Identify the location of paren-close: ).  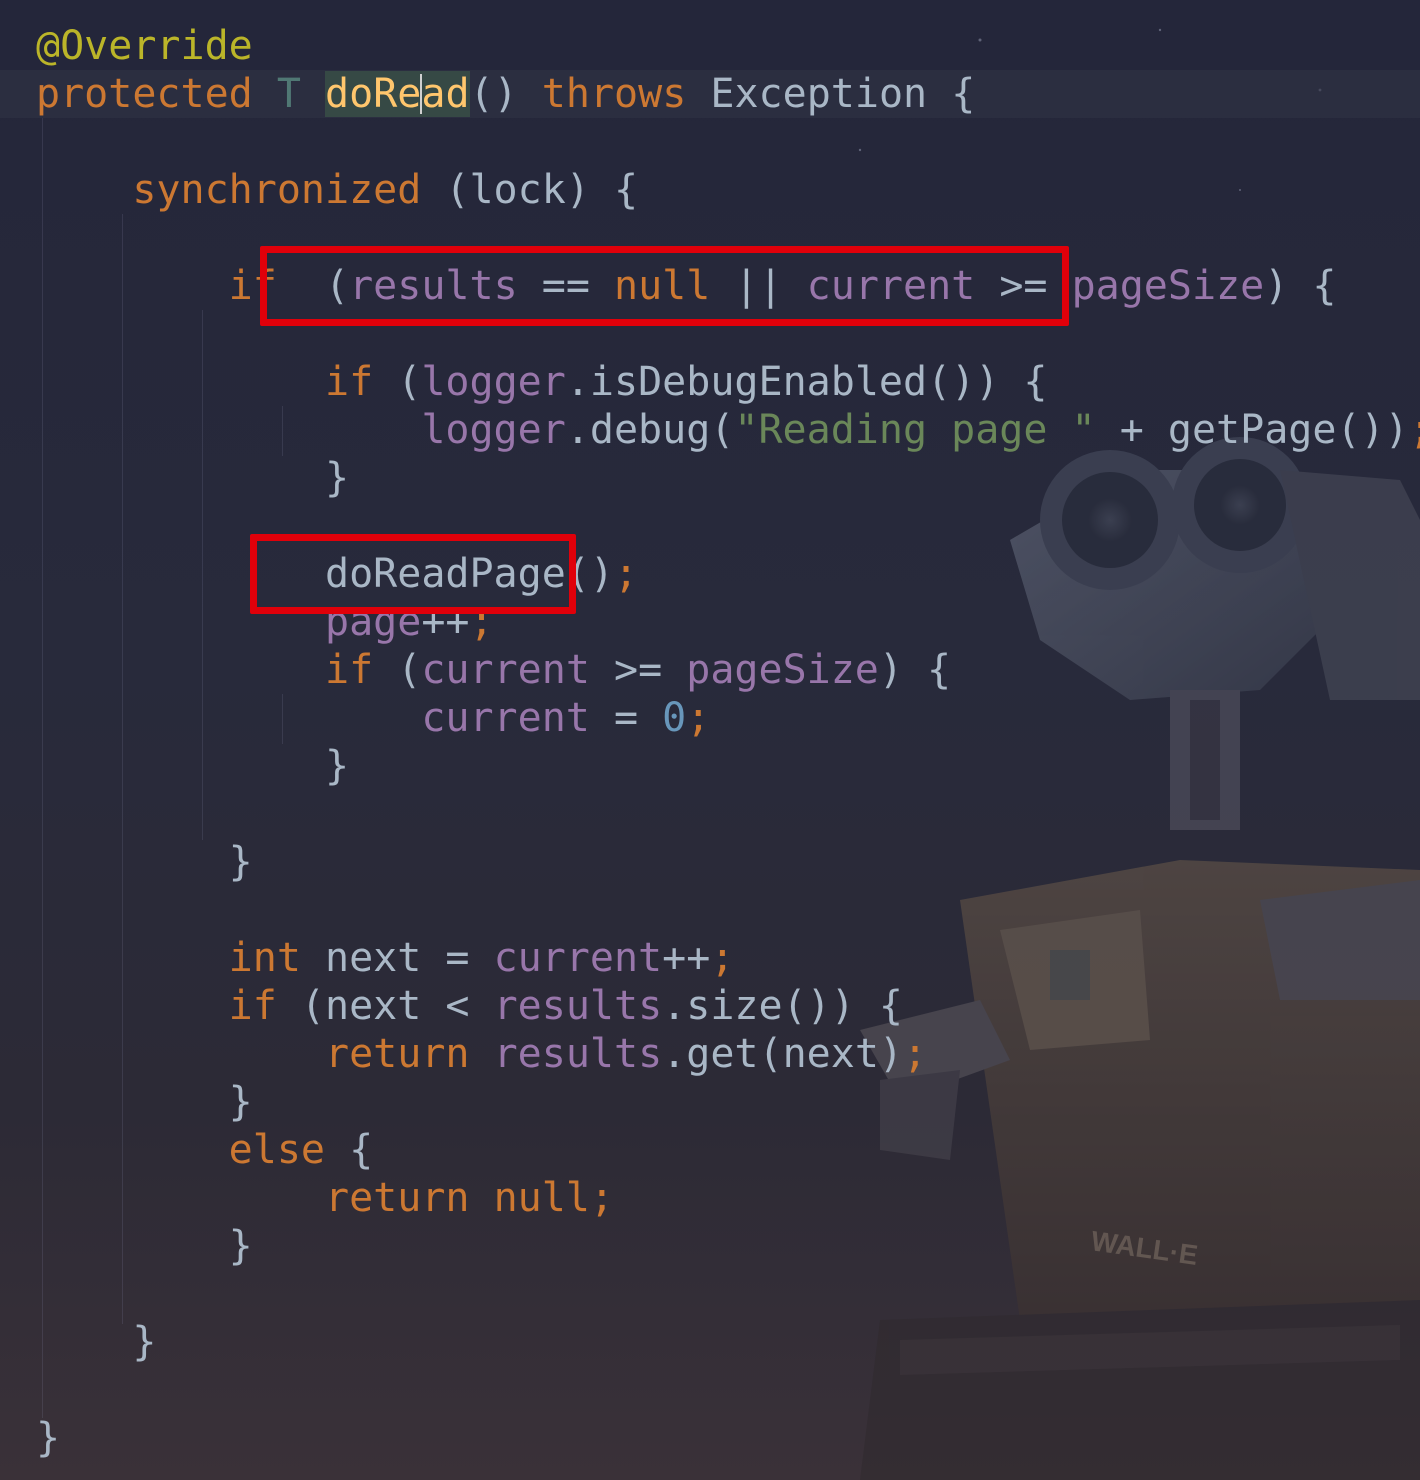
(1276, 286).